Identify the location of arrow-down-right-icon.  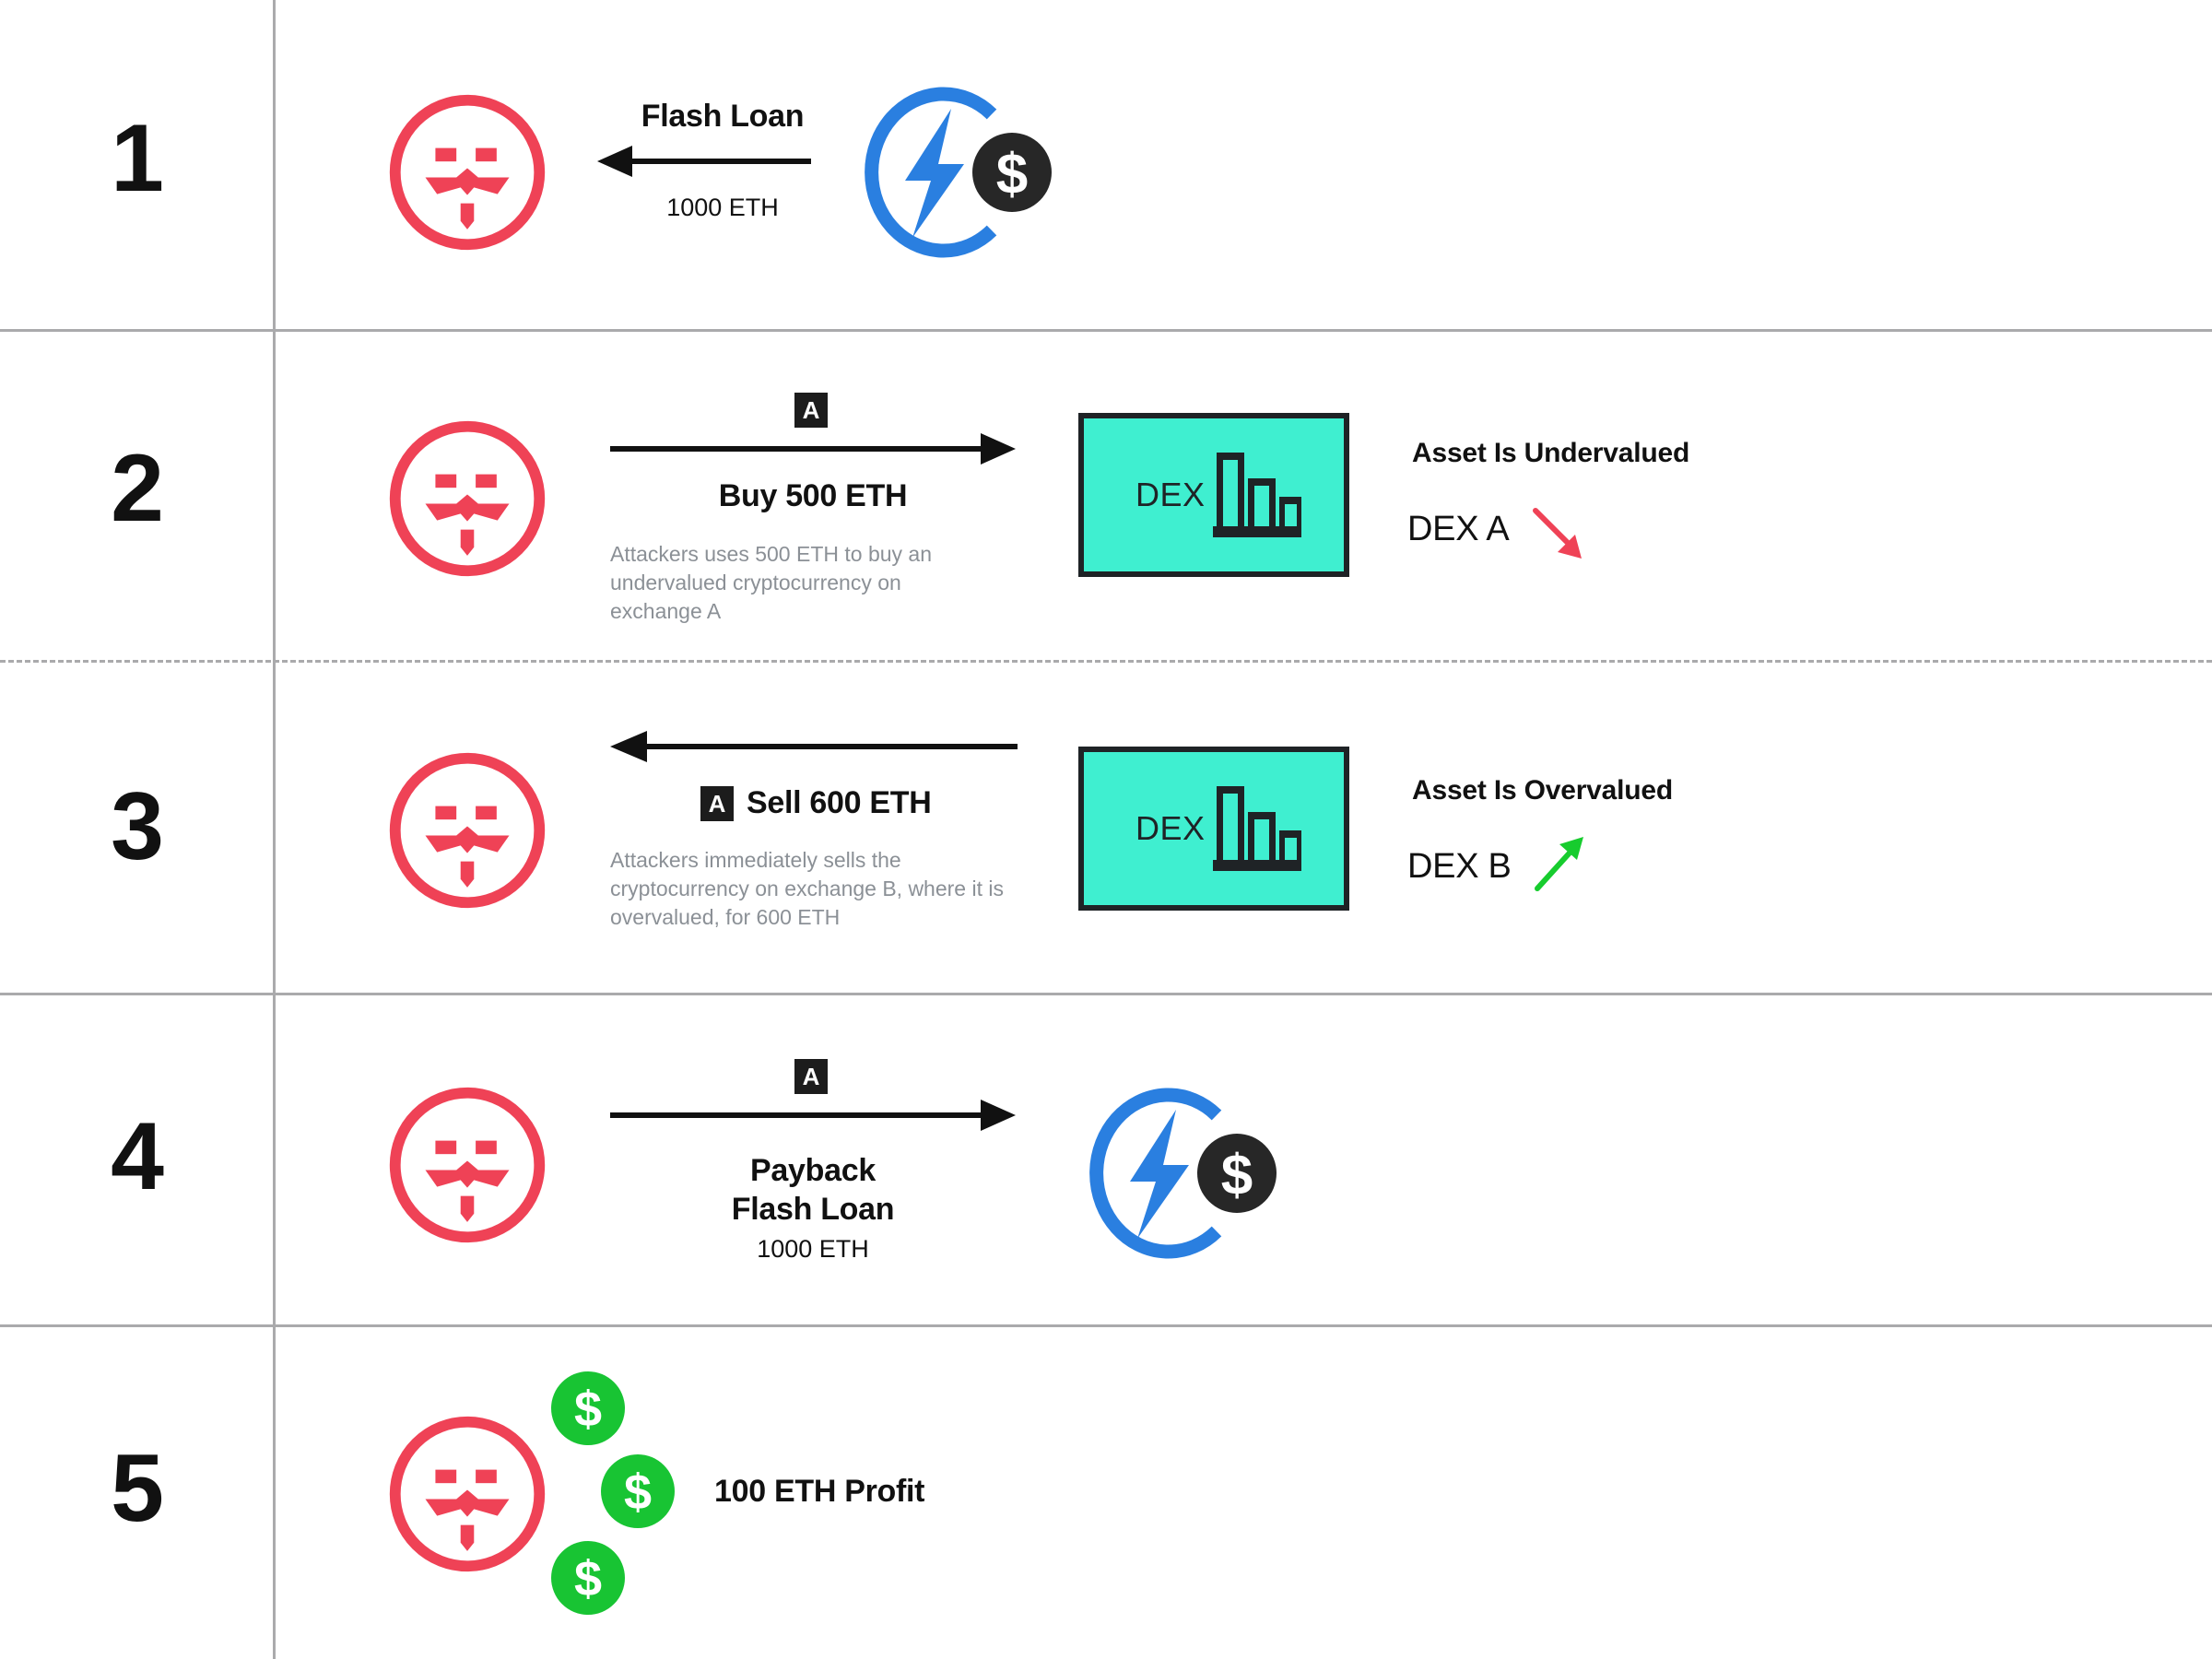
(1557, 533).